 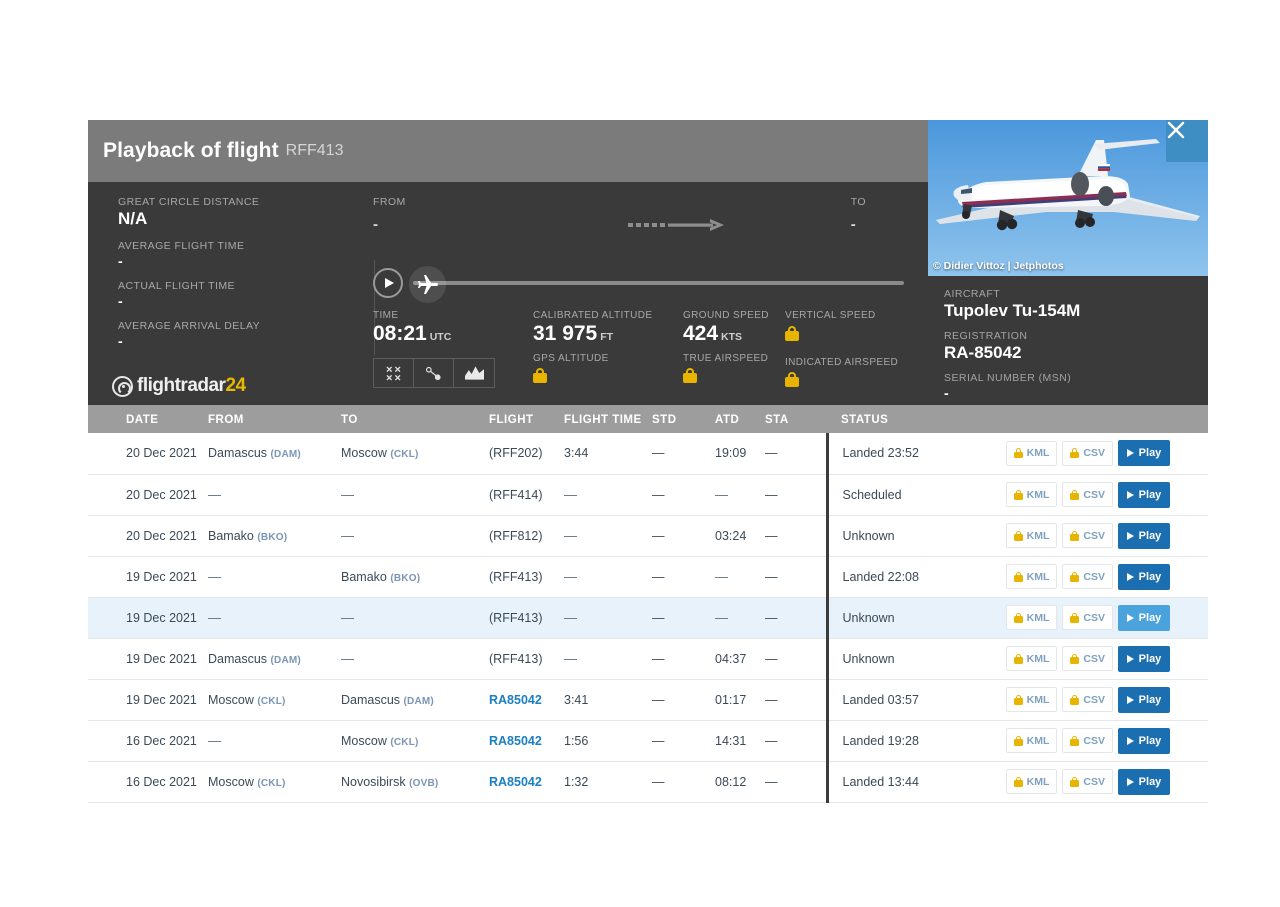 What do you see at coordinates (740, 419) in the screenshot?
I see `column-header-atd: ATD` at bounding box center [740, 419].